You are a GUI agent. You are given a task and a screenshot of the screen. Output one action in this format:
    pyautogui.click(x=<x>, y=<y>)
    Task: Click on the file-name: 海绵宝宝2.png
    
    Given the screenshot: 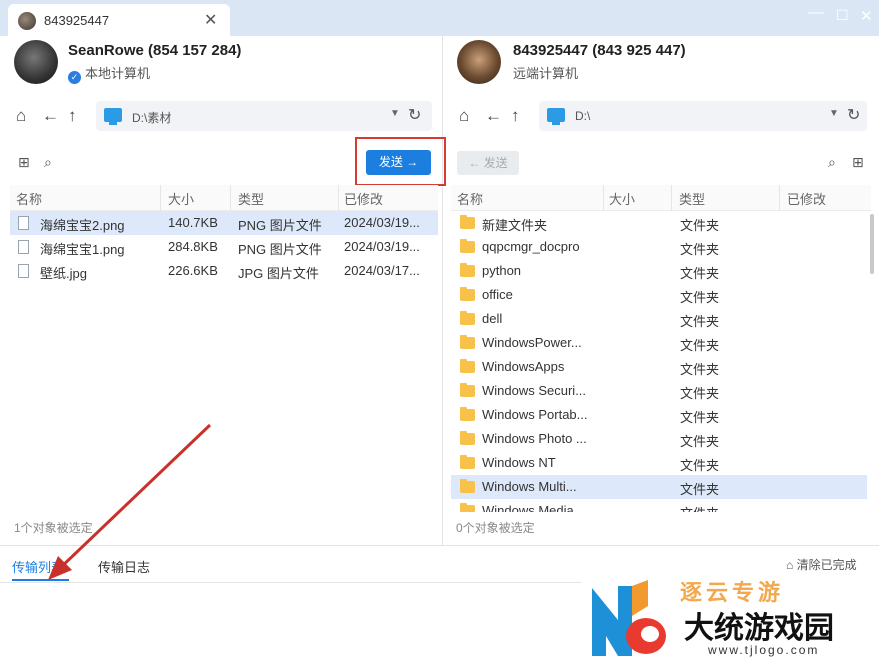 What is the action you would take?
    pyautogui.click(x=82, y=225)
    